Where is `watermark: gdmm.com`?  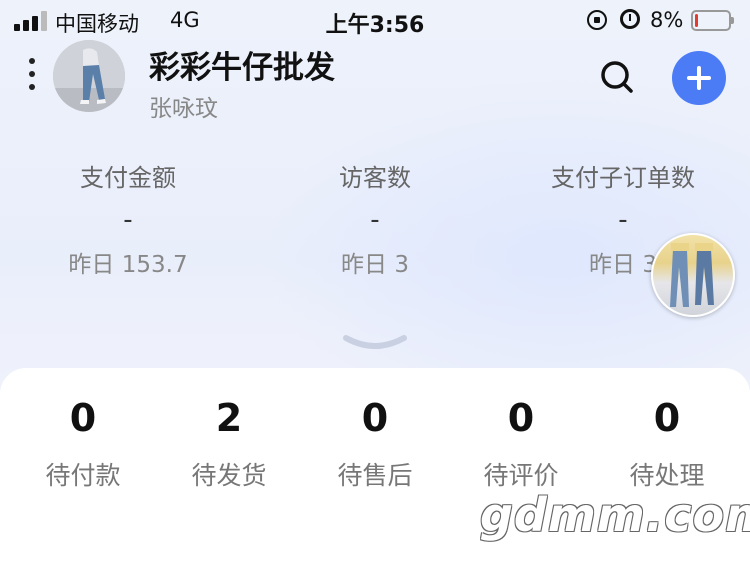
watermark: gdmm.com is located at coordinates (615, 515).